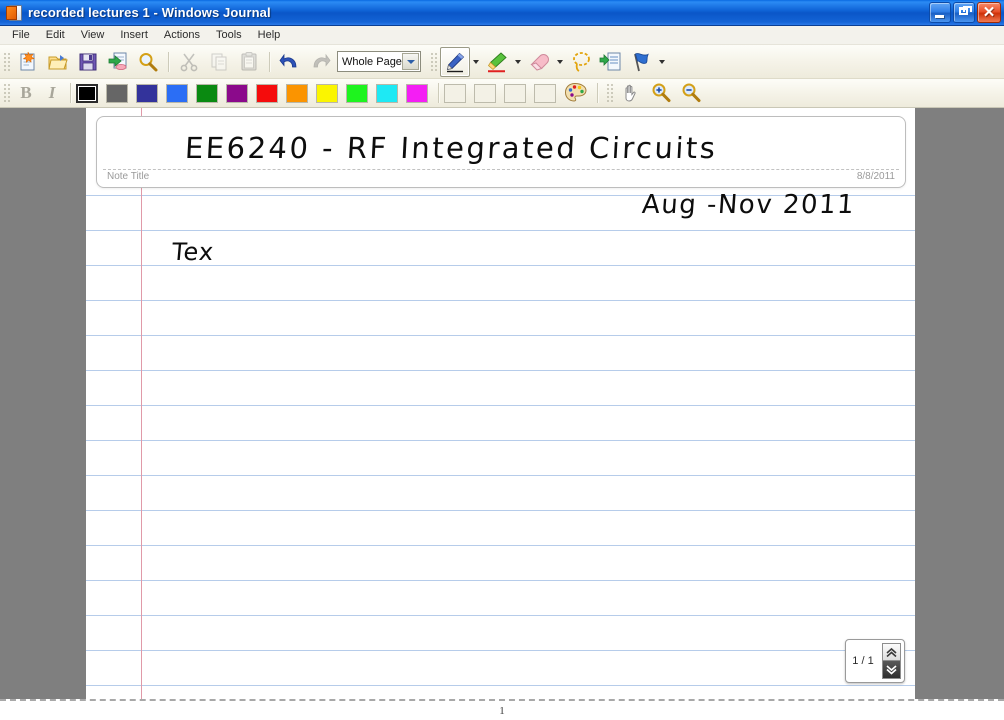  Describe the element at coordinates (237, 93) in the screenshot. I see `color-purple` at that location.